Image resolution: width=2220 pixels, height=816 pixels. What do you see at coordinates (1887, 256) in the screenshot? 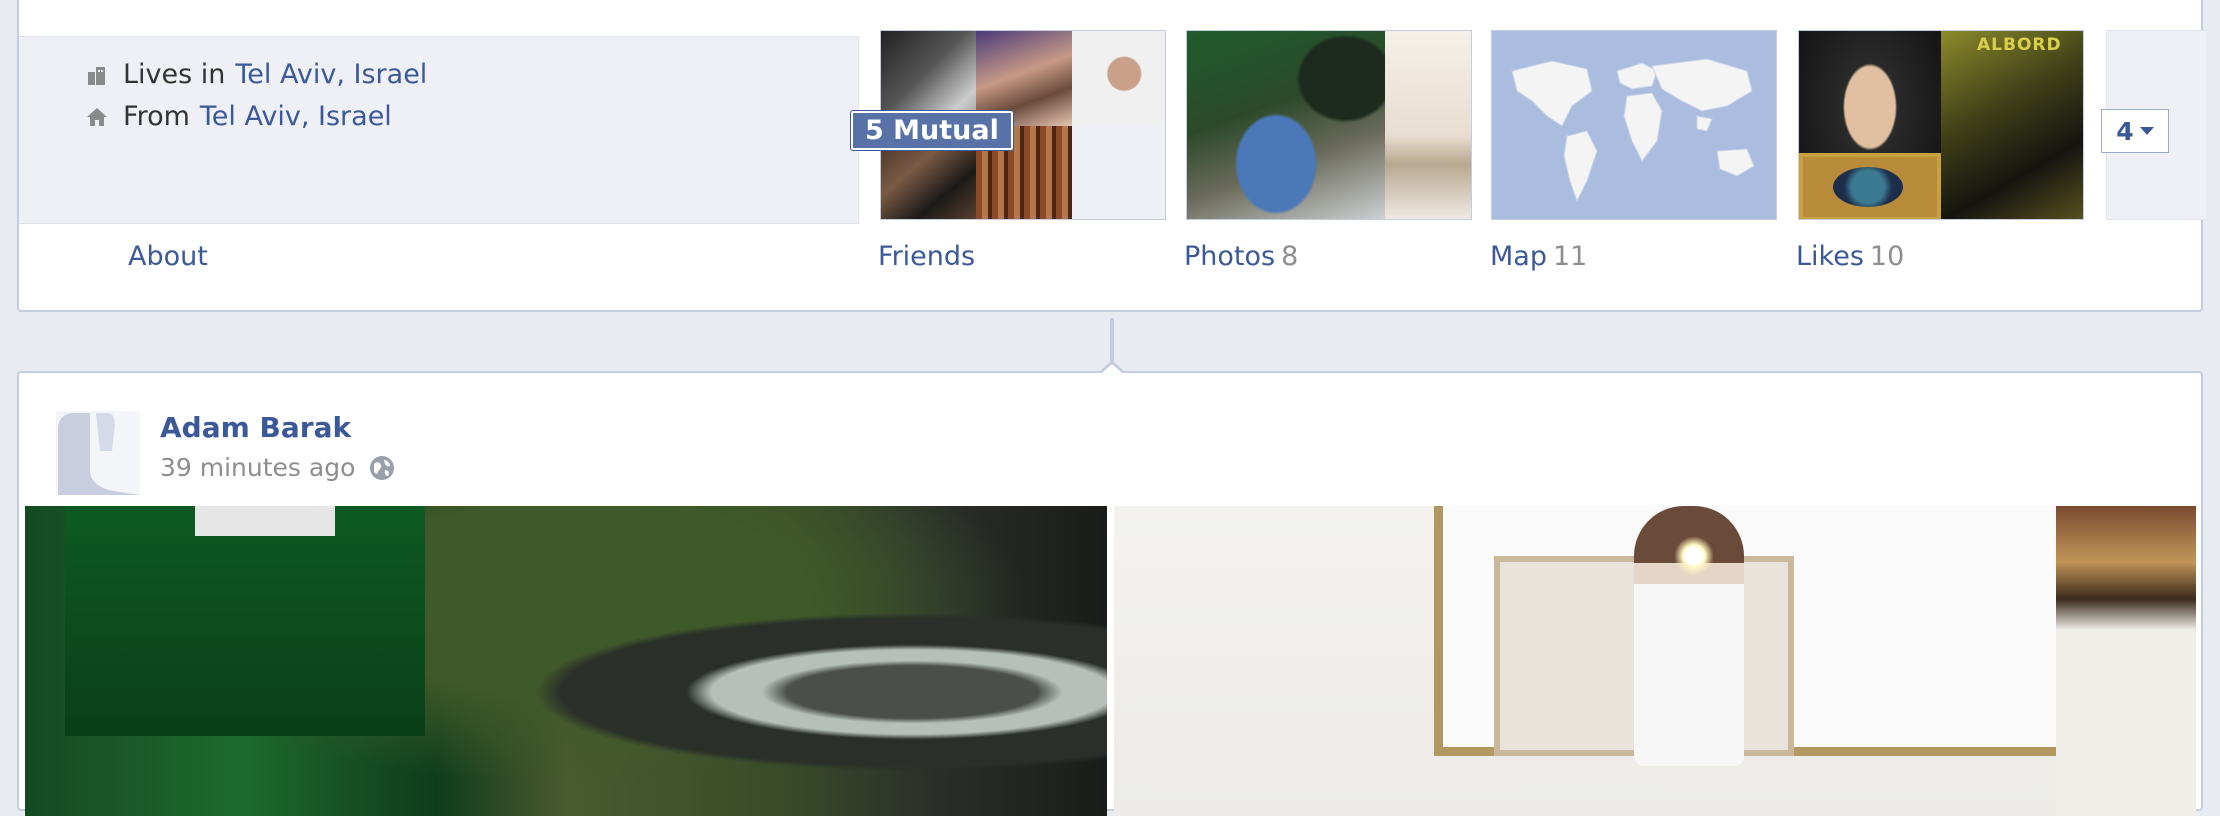
I see `likes-count: 10` at bounding box center [1887, 256].